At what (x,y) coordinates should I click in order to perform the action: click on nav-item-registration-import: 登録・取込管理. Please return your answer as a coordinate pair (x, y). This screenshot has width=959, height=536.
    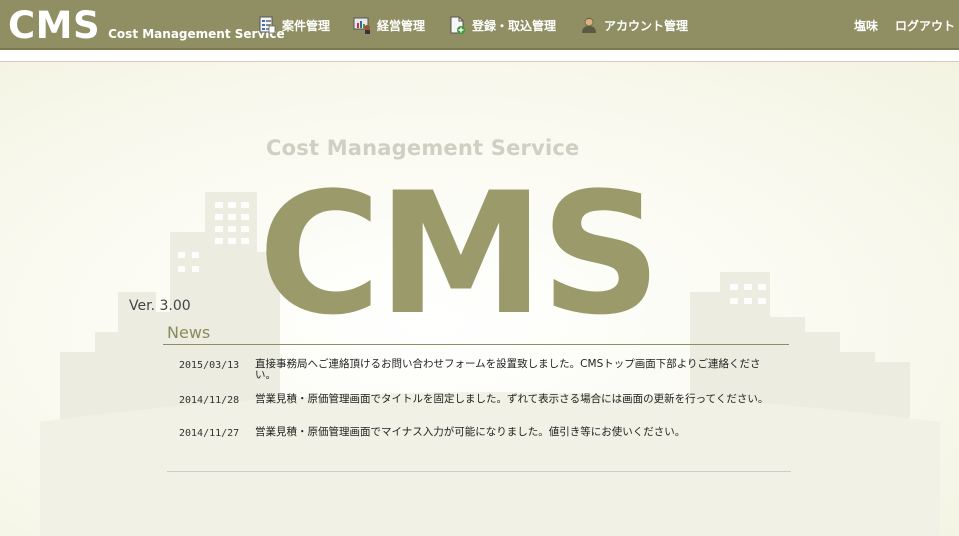
    Looking at the image, I should click on (502, 25).